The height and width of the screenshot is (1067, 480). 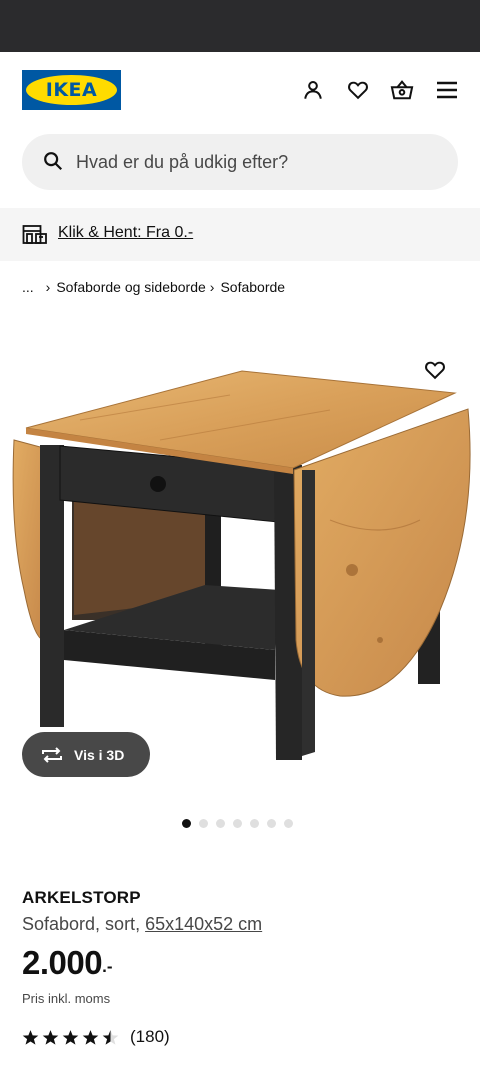 What do you see at coordinates (62, 962) in the screenshot?
I see `price-integer: 2.000` at bounding box center [62, 962].